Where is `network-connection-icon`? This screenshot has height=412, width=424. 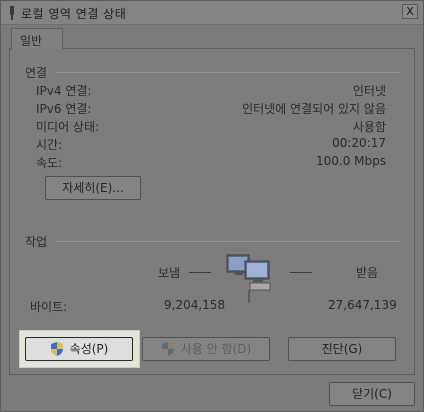
network-connection-icon is located at coordinates (12, 13).